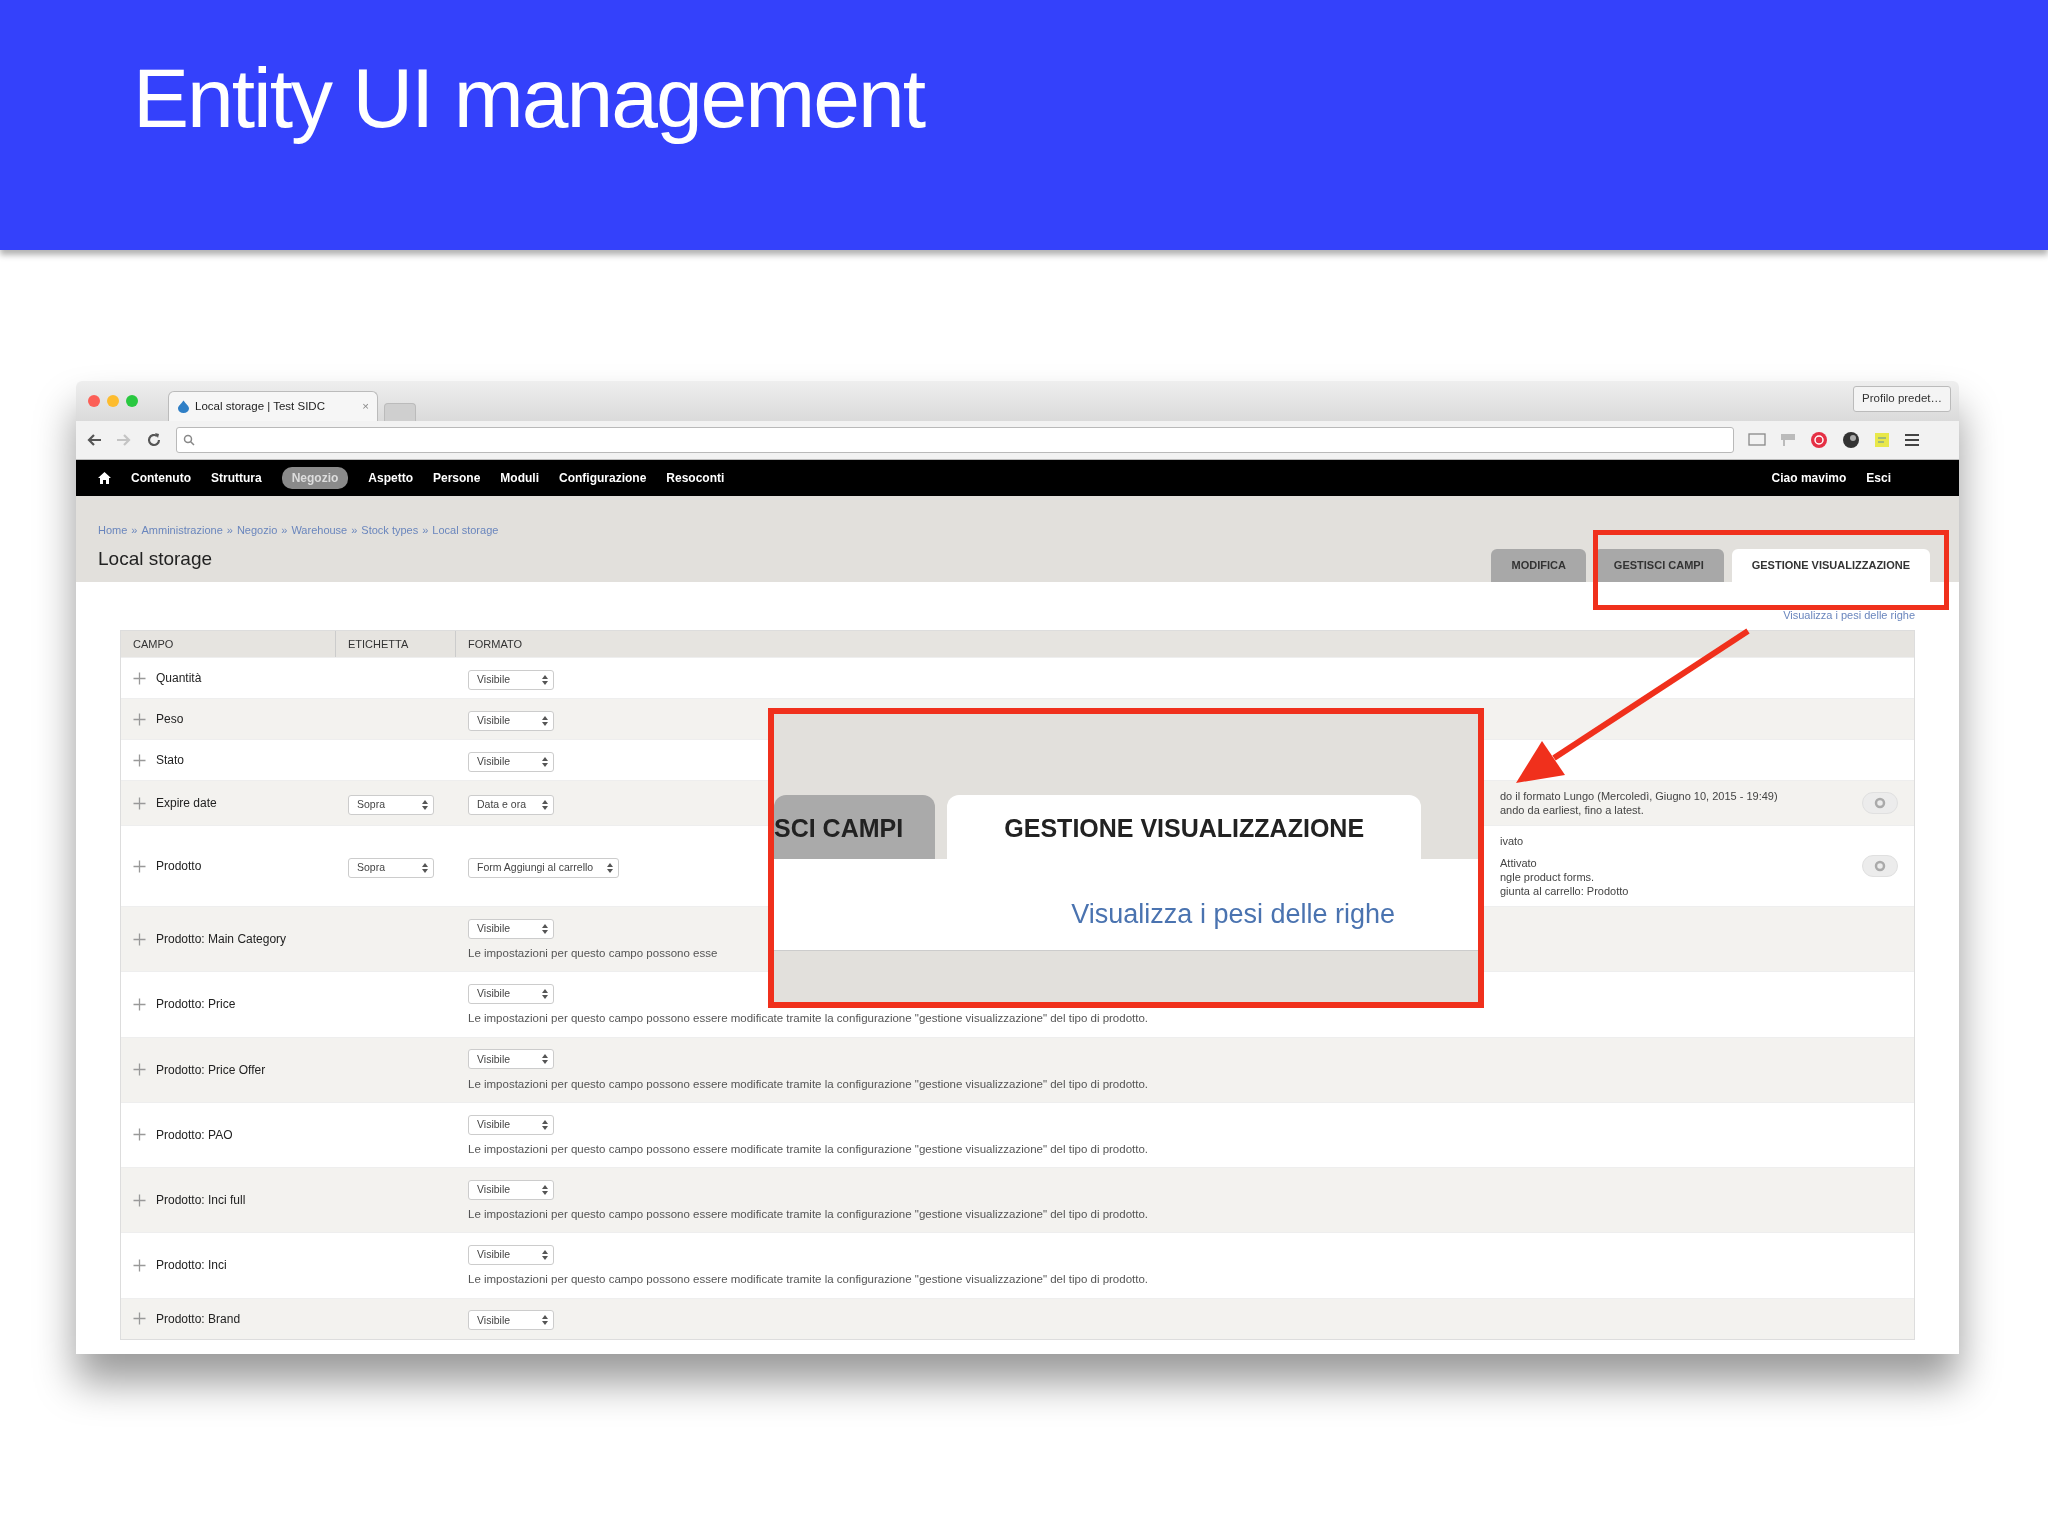  Describe the element at coordinates (1512, 841) in the screenshot. I see `summary-text: ivato` at that location.